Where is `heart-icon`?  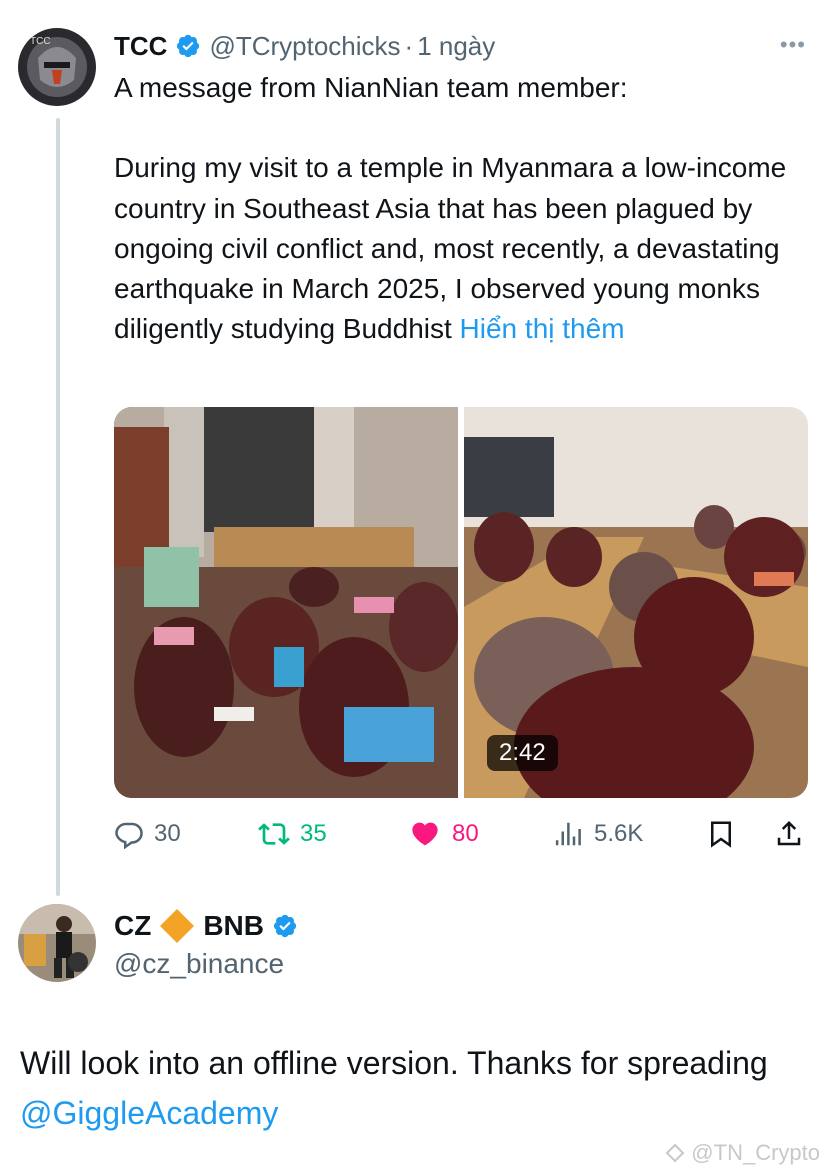
heart-icon is located at coordinates (425, 834).